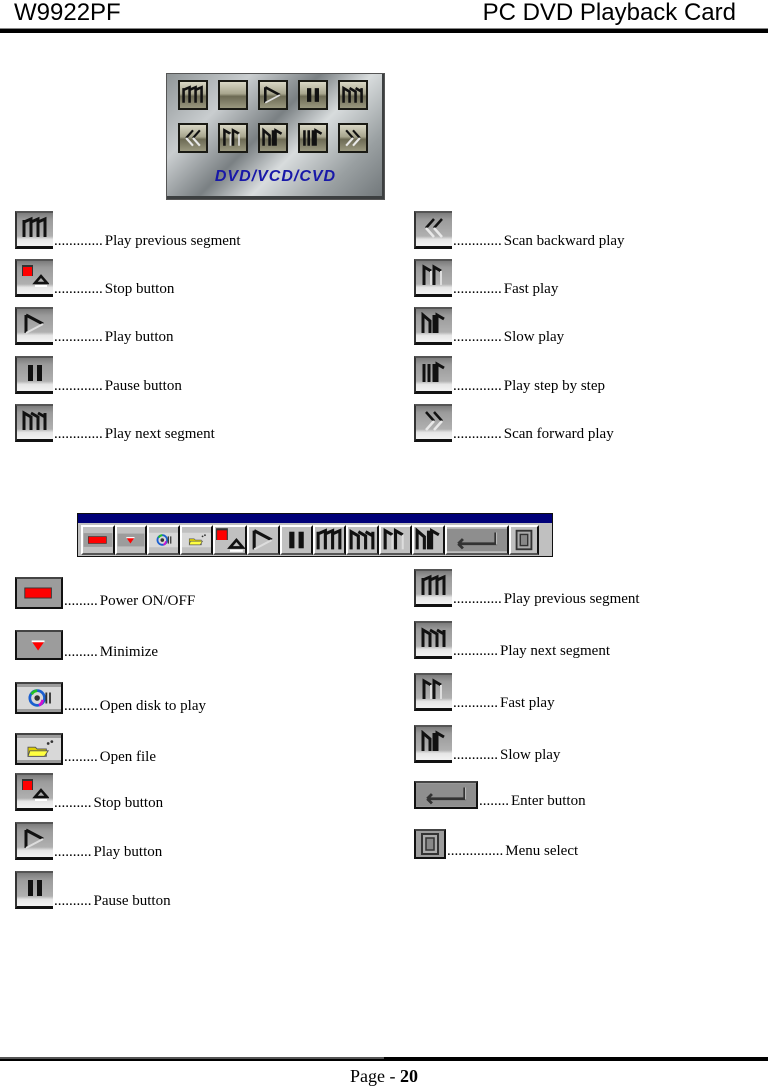 The height and width of the screenshot is (1090, 768). Describe the element at coordinates (98, 375) in the screenshot. I see `legend-item: ............. Pause button` at that location.